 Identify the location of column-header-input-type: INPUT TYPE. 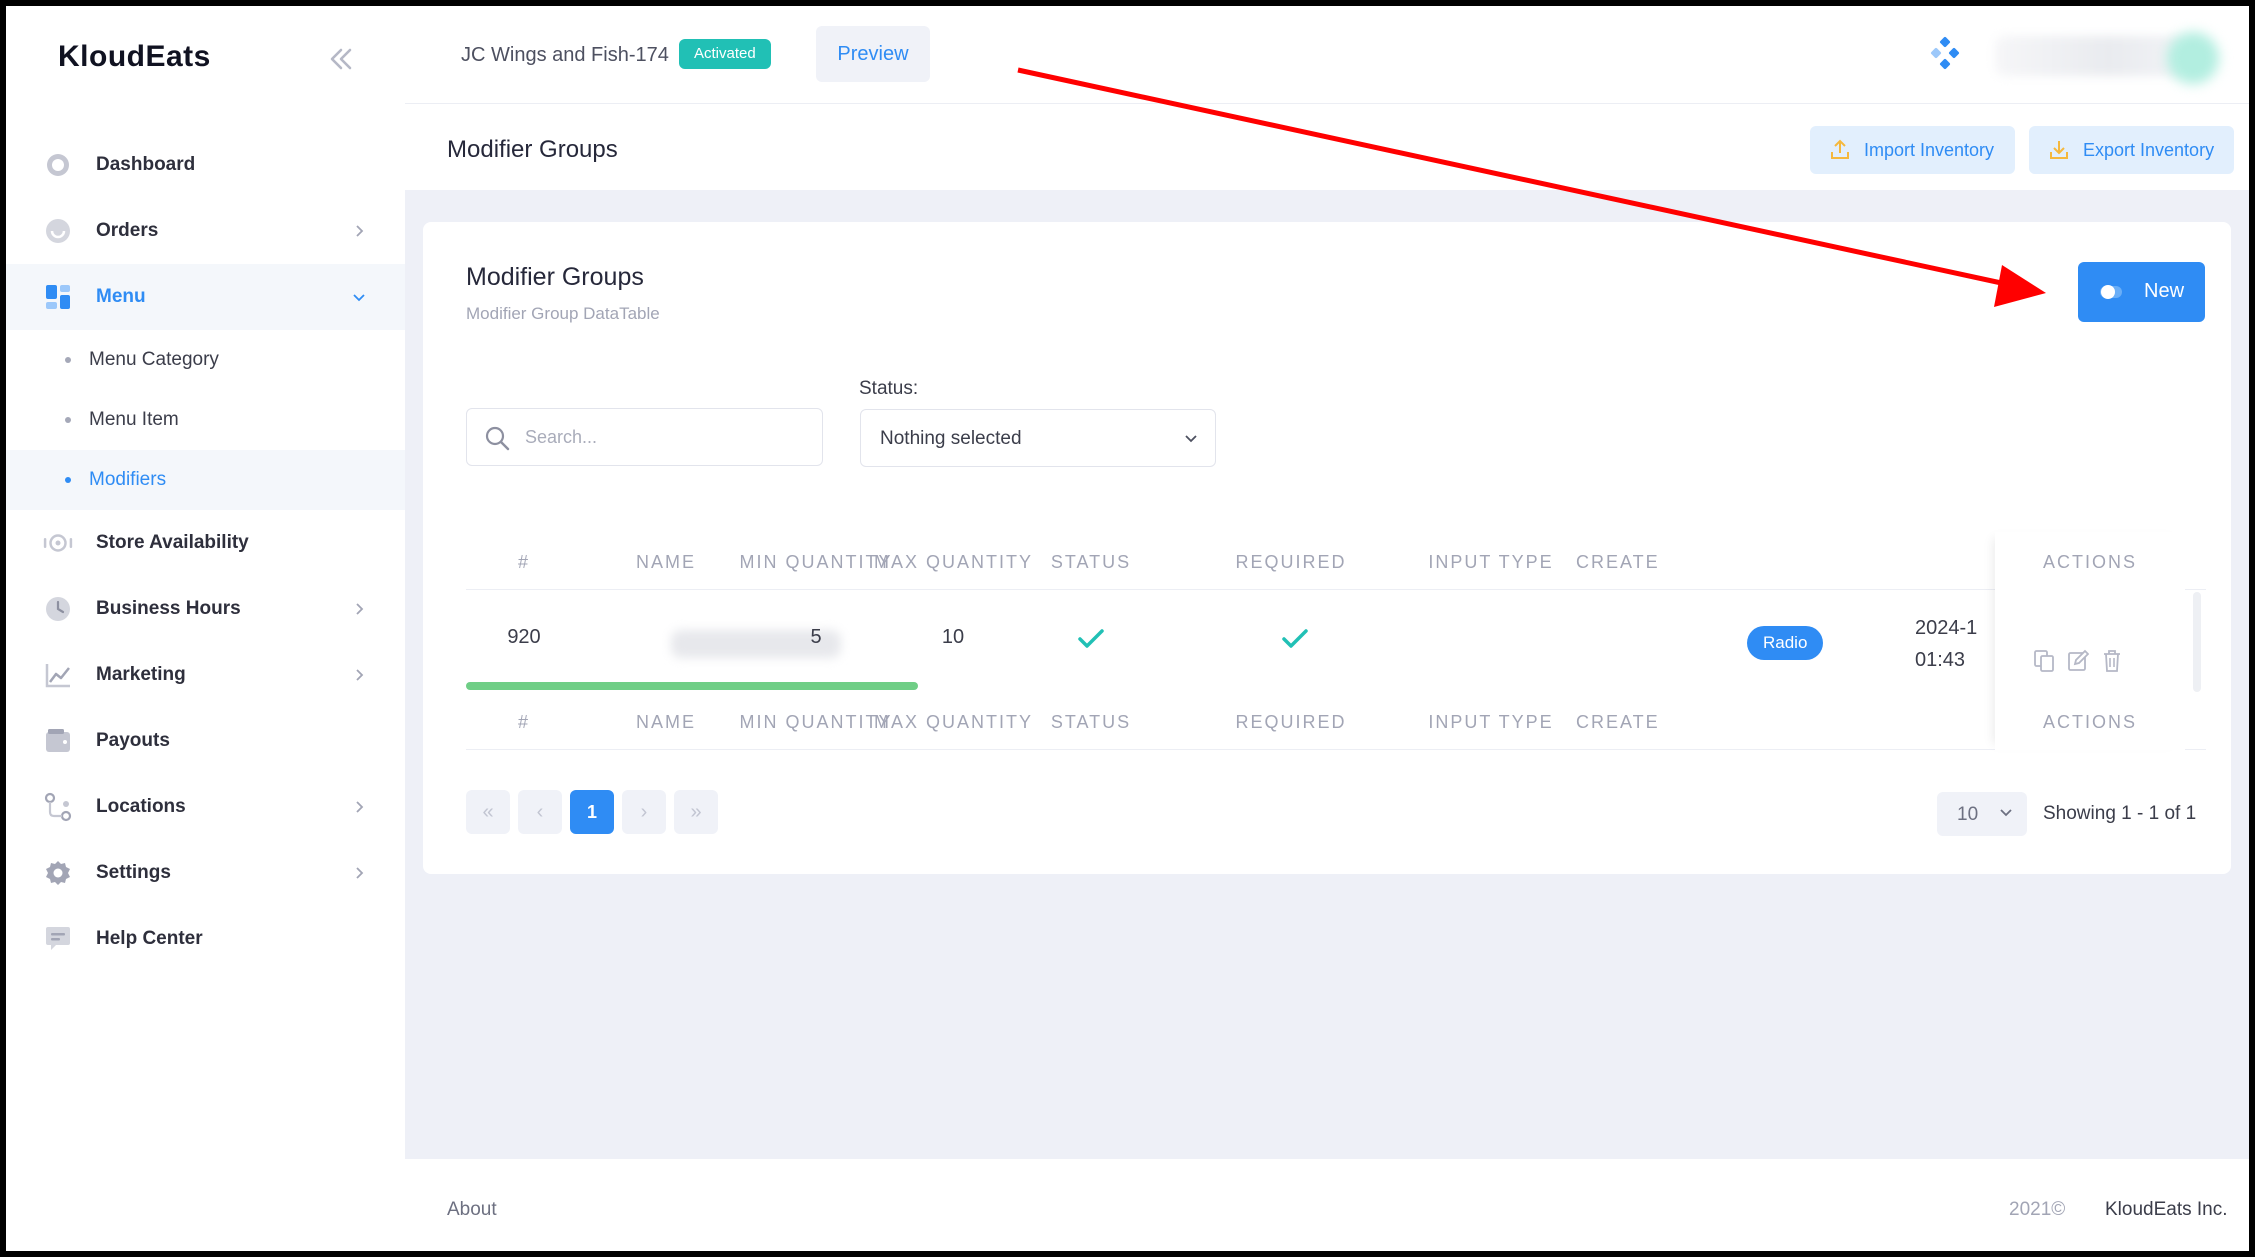
(1491, 562).